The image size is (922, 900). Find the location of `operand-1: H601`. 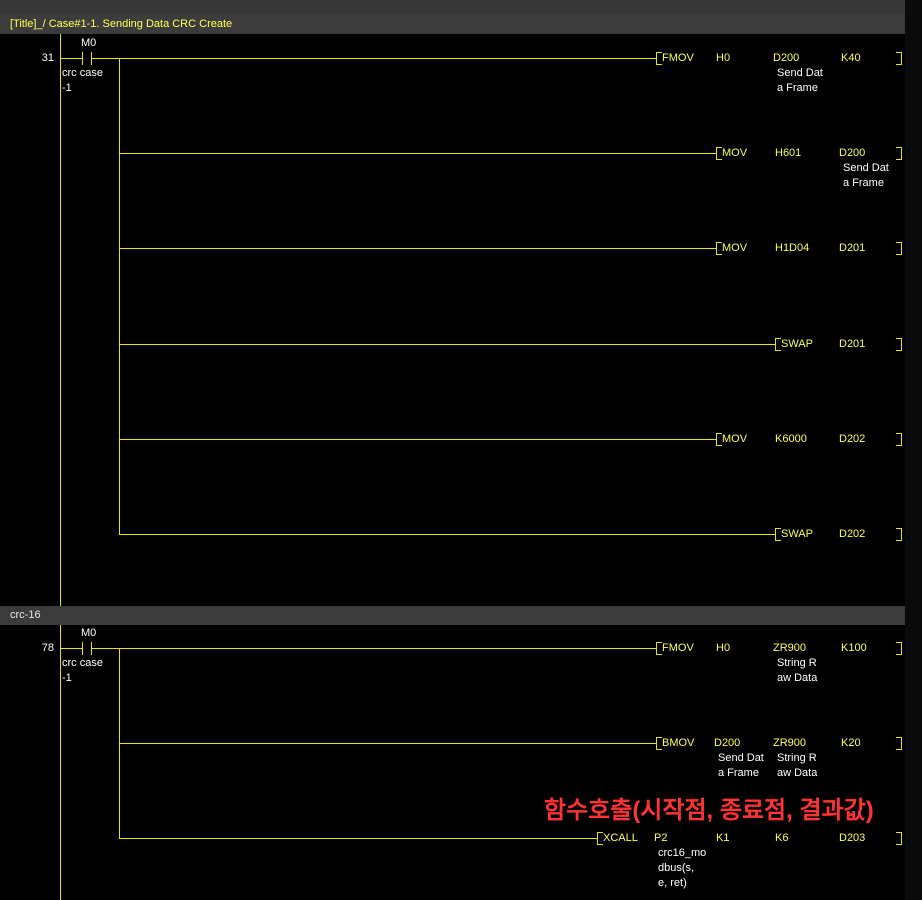

operand-1: H601 is located at coordinates (788, 153).